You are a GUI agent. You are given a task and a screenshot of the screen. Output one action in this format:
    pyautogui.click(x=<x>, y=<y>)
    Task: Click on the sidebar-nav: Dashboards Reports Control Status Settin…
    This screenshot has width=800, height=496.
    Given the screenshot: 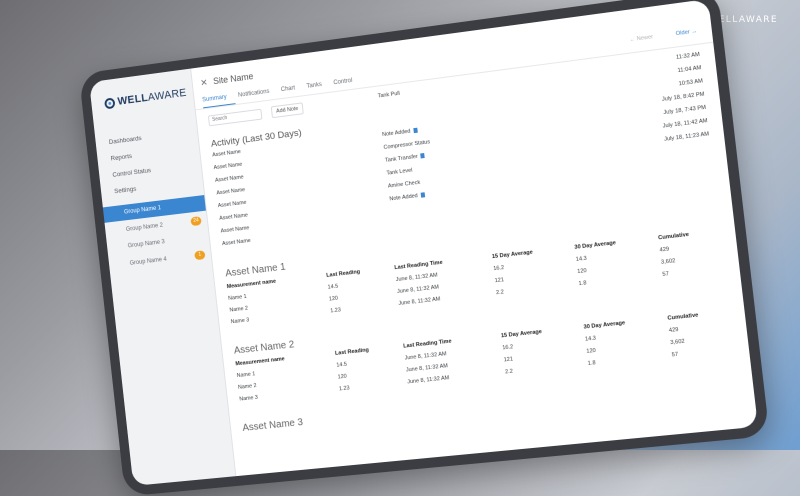 What is the action you would take?
    pyautogui.click(x=149, y=162)
    